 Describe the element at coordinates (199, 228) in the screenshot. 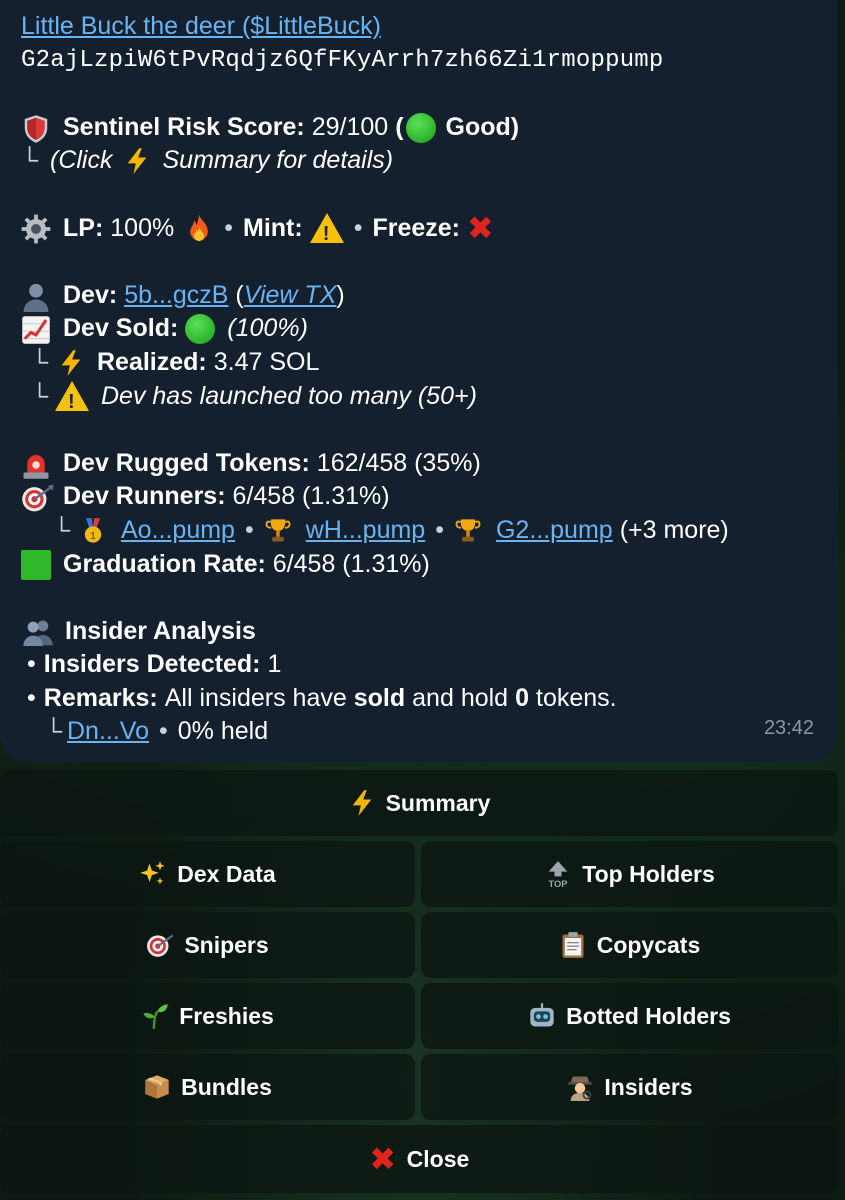

I see `fire-icon` at that location.